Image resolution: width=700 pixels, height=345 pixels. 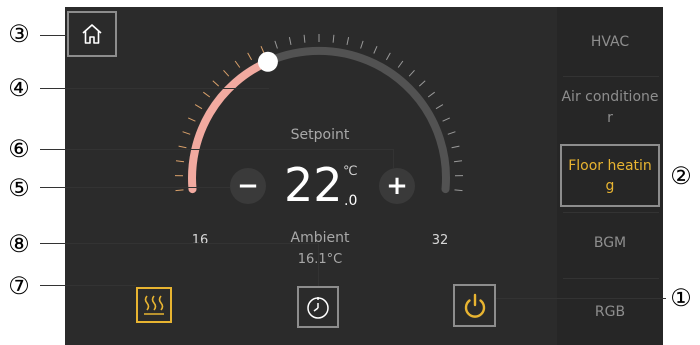 I want to click on power-button, so click(x=474, y=305).